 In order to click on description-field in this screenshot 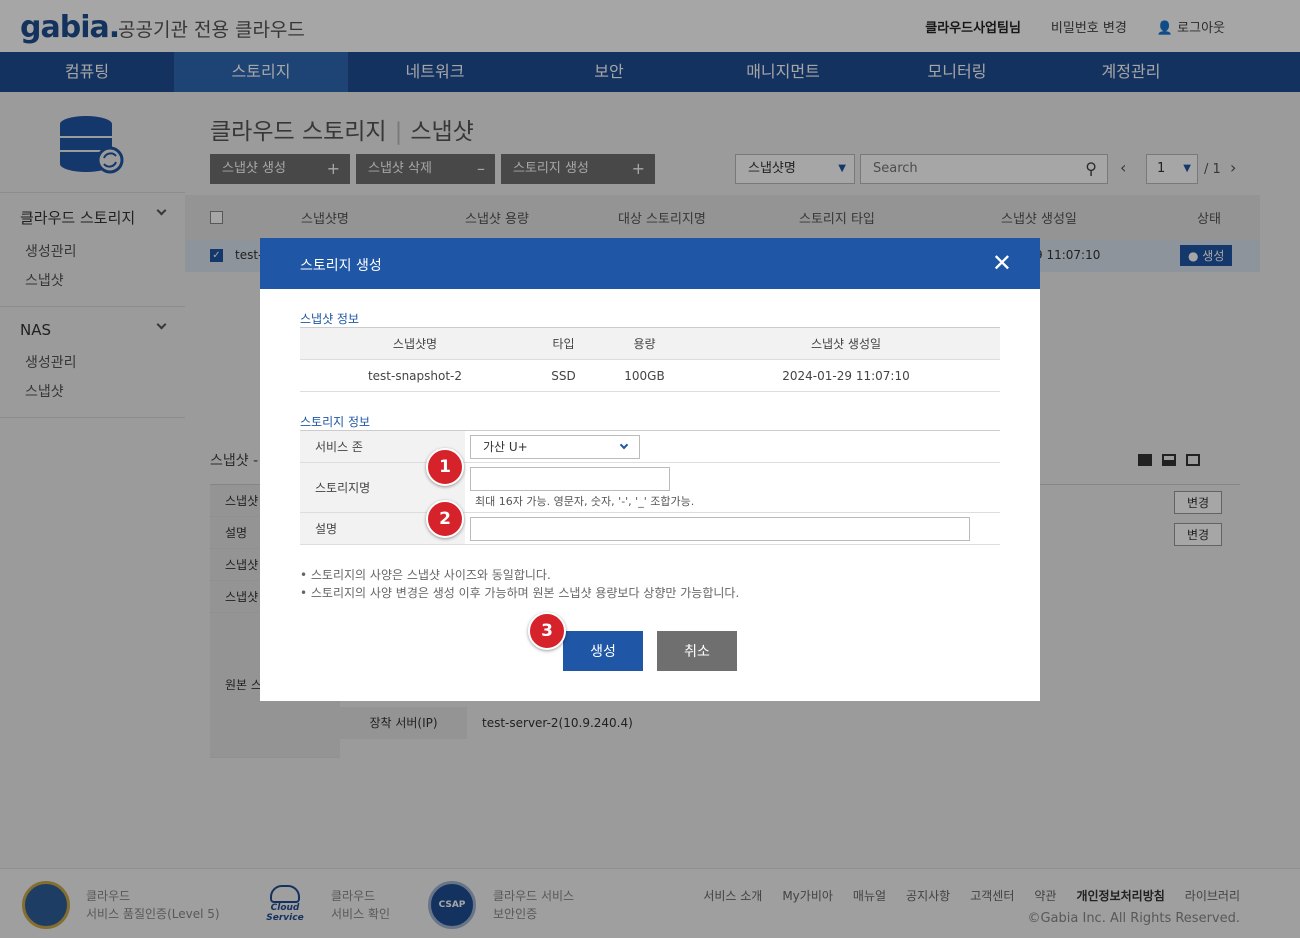, I will do `click(732, 528)`.